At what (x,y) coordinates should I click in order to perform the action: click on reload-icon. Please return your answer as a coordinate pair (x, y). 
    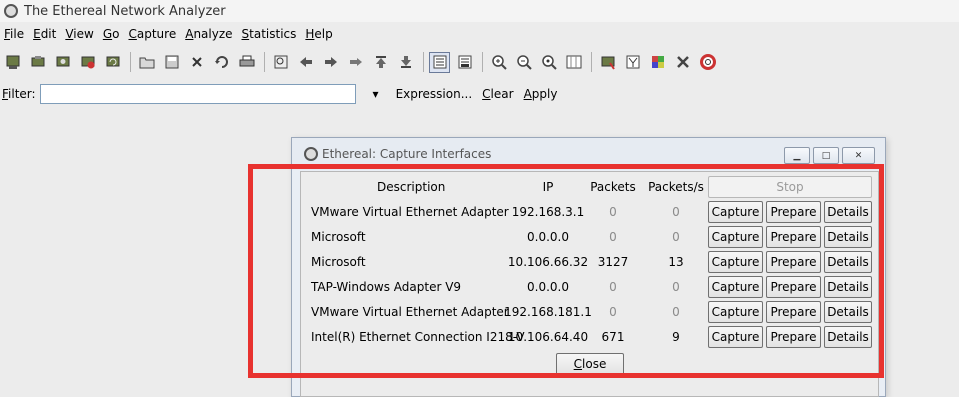
    Looking at the image, I should click on (221, 62).